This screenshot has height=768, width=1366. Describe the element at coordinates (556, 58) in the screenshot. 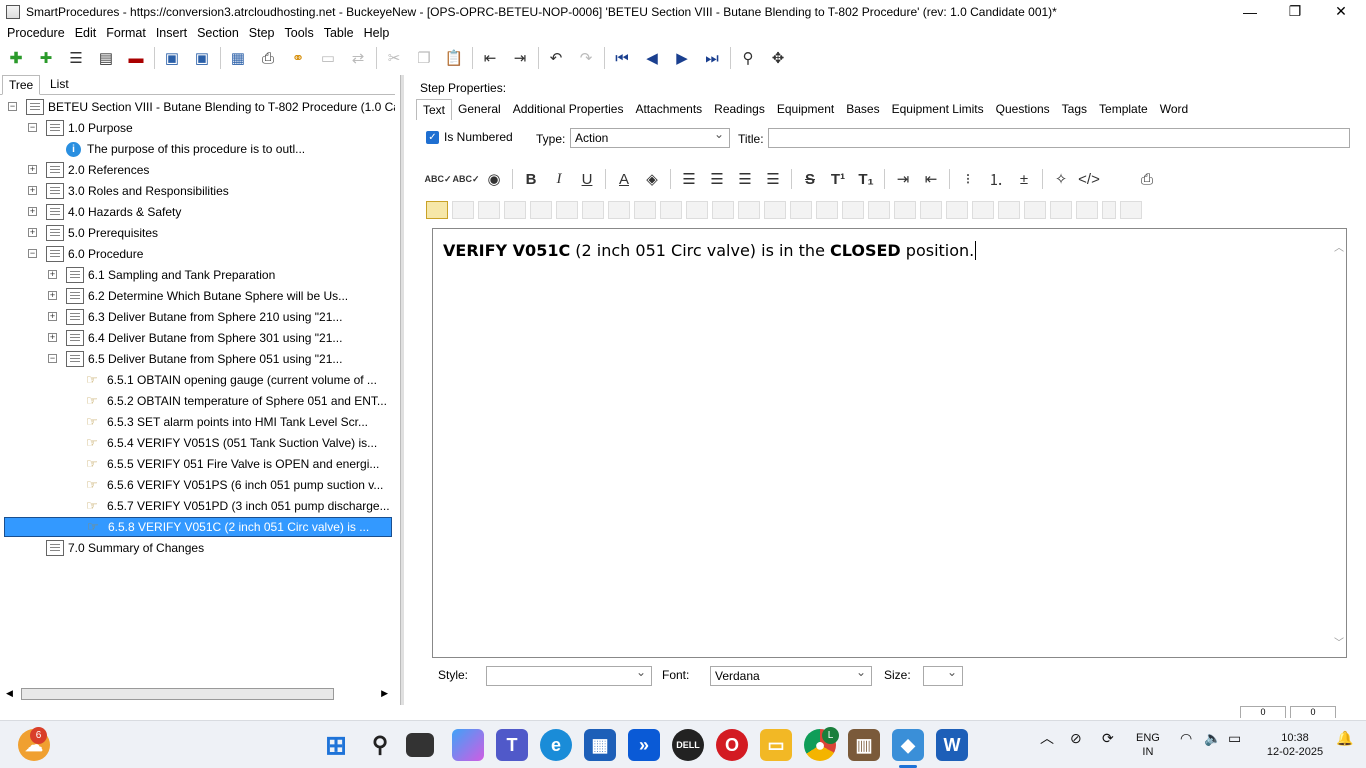

I see `undo-icon: ↶` at that location.